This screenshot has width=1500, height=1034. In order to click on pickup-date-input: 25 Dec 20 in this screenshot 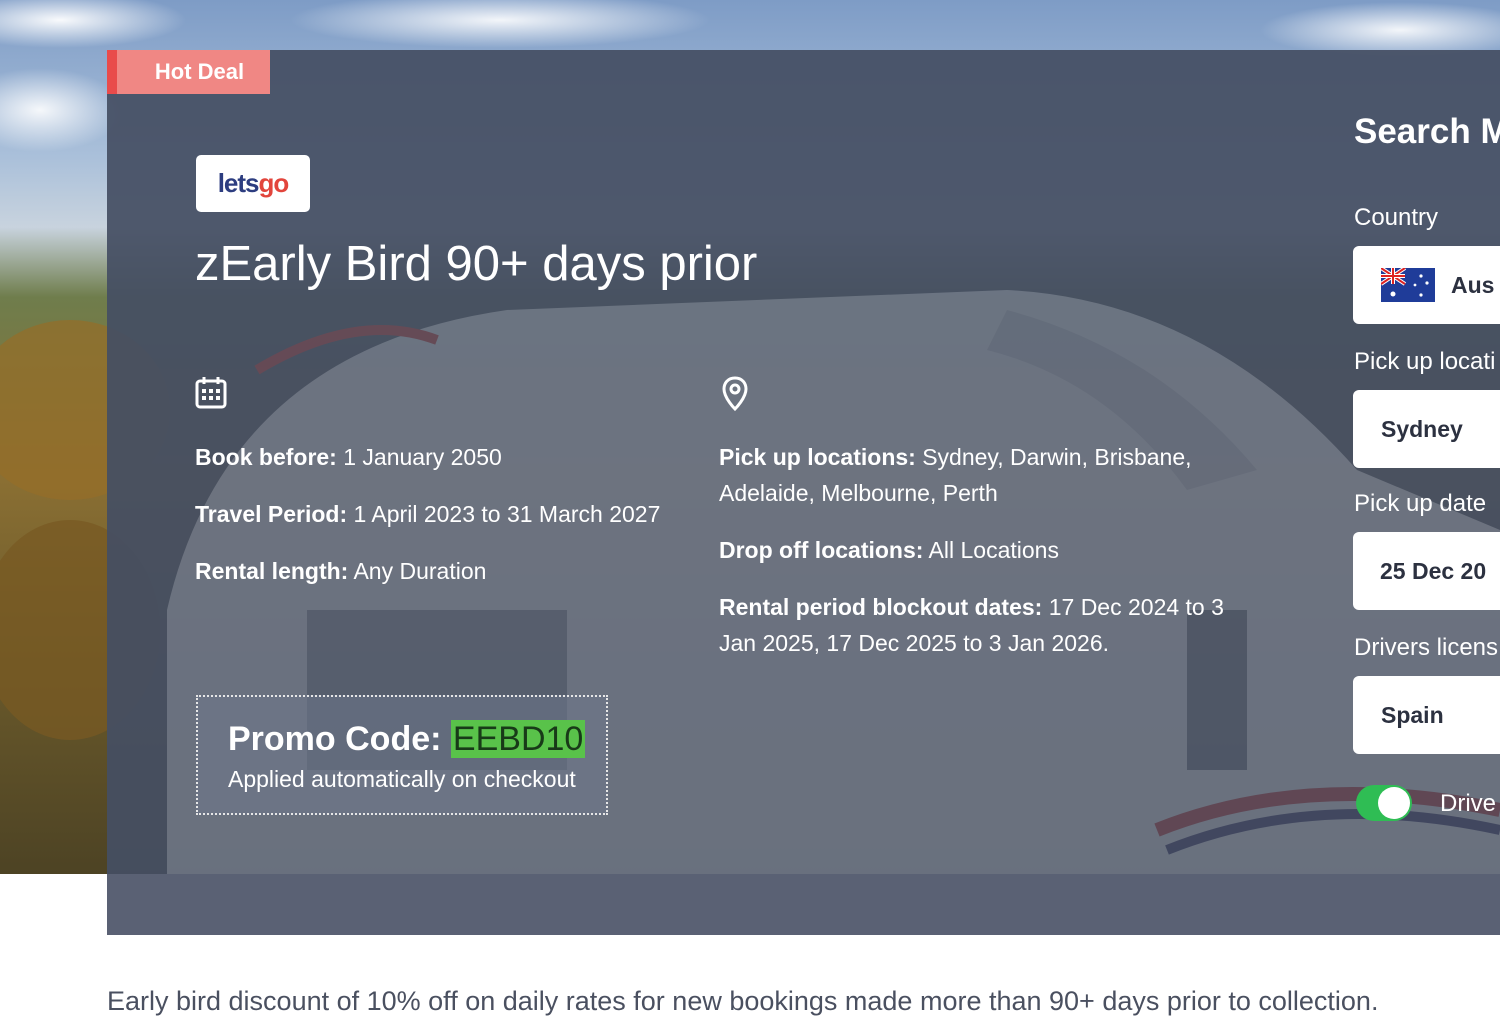, I will do `click(1426, 571)`.